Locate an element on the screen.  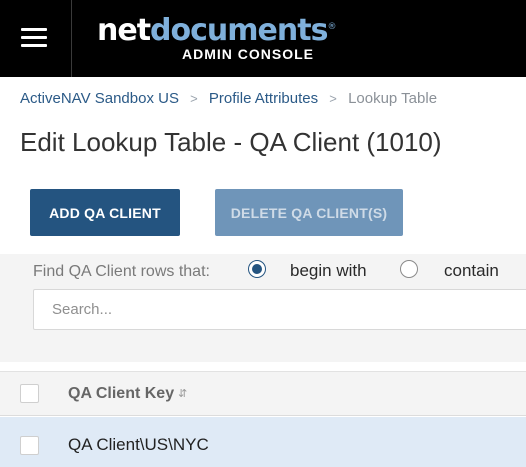
search-input is located at coordinates (279, 309).